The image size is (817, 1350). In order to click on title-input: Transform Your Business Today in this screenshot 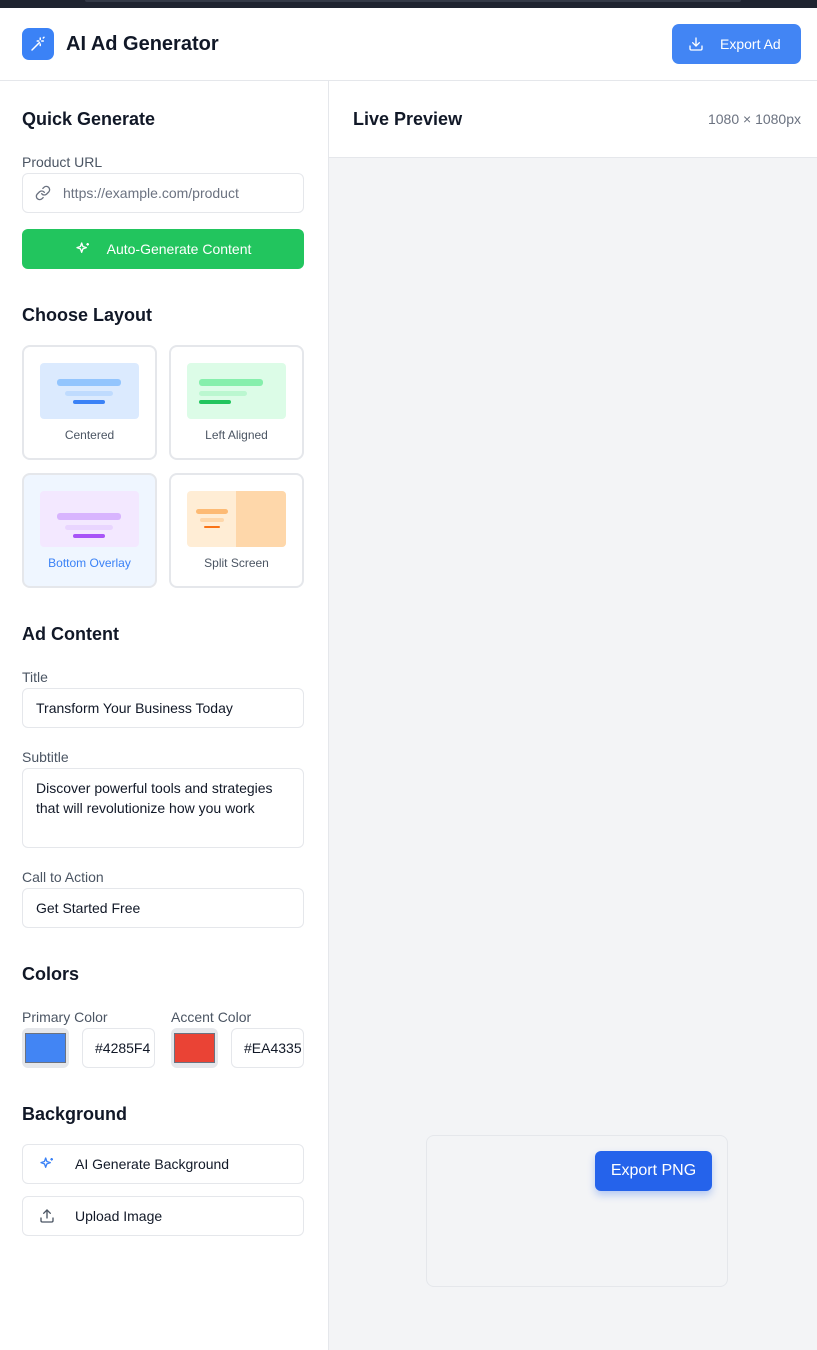, I will do `click(163, 708)`.